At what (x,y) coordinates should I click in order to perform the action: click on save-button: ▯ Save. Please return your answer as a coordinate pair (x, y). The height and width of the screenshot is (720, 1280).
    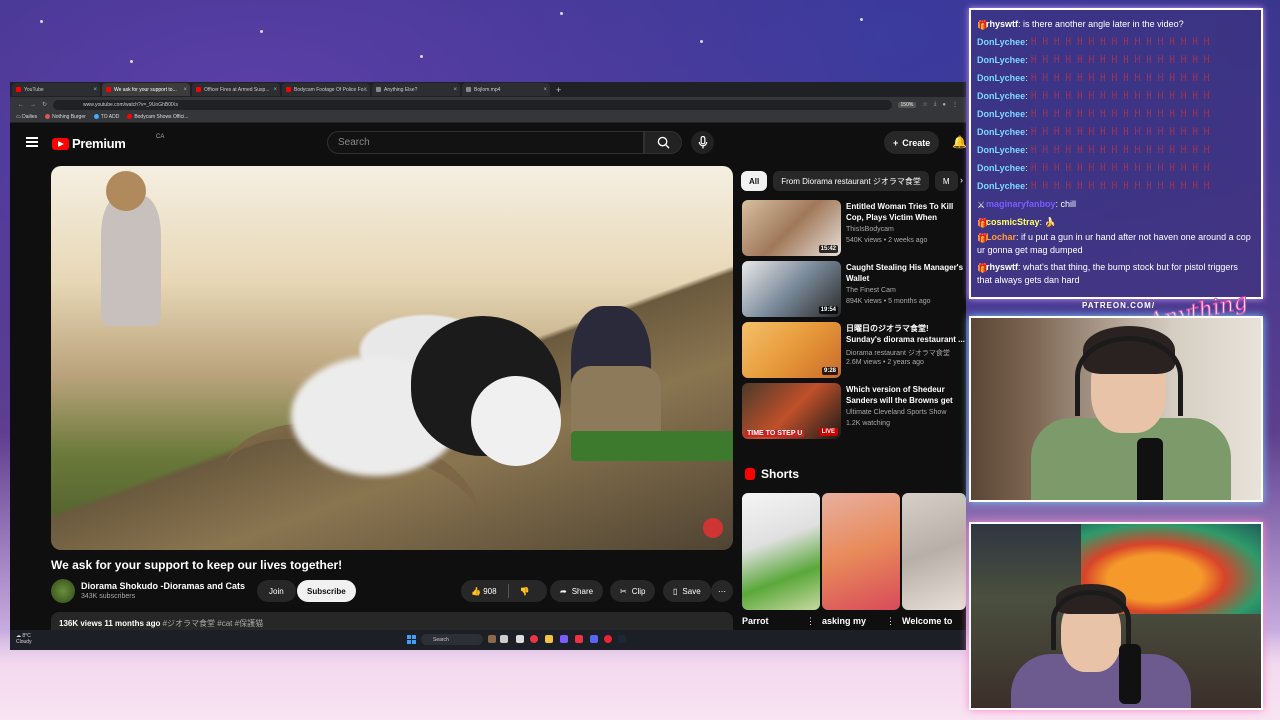
    Looking at the image, I should click on (687, 591).